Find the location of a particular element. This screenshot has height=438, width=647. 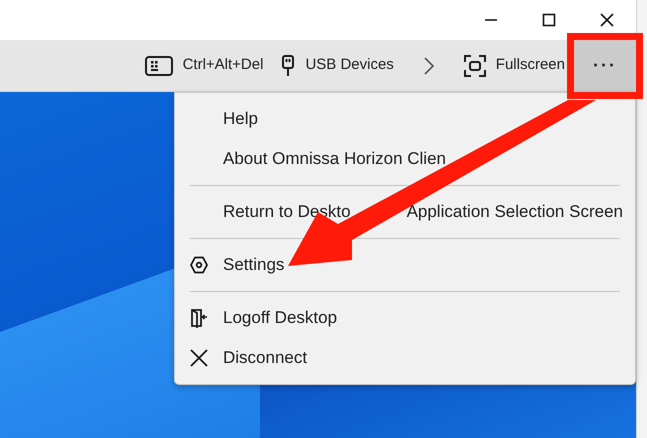

keyboard-icon is located at coordinates (158, 66).